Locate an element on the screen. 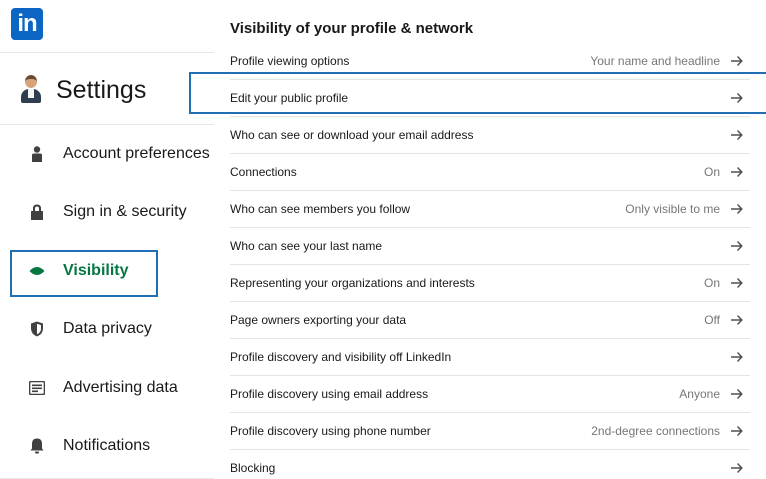 The height and width of the screenshot is (479, 766). row-label: Profile discovery using email address is located at coordinates (329, 393).